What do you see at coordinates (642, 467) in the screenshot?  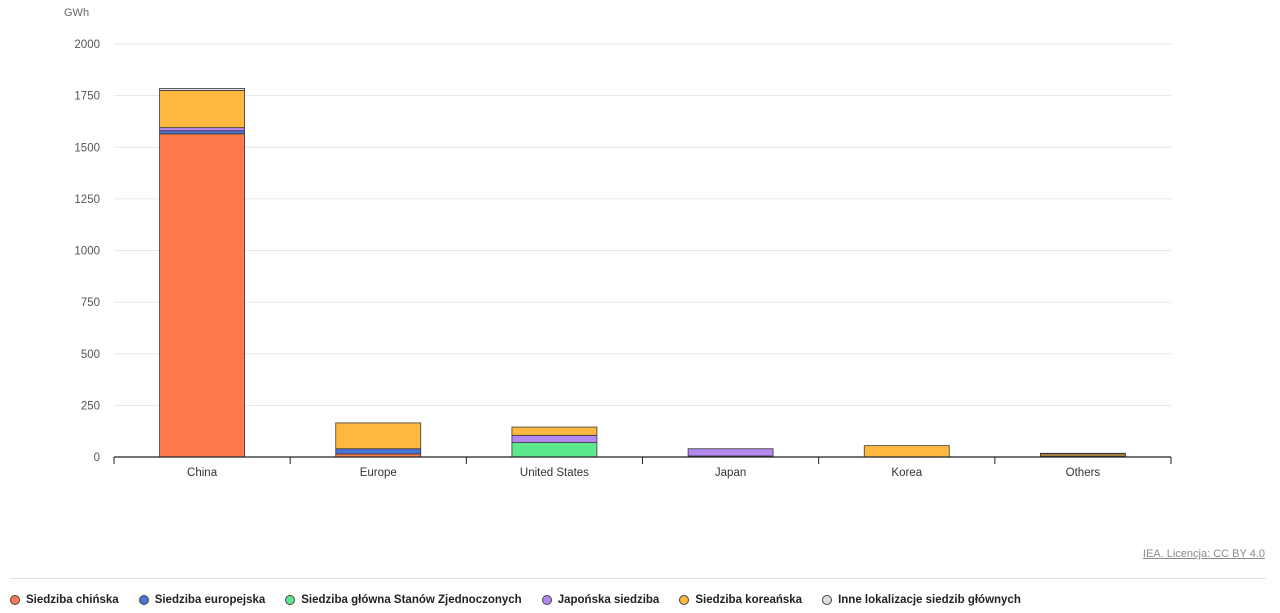 I see `x-axis: China Europe United States Japan Korea Others` at bounding box center [642, 467].